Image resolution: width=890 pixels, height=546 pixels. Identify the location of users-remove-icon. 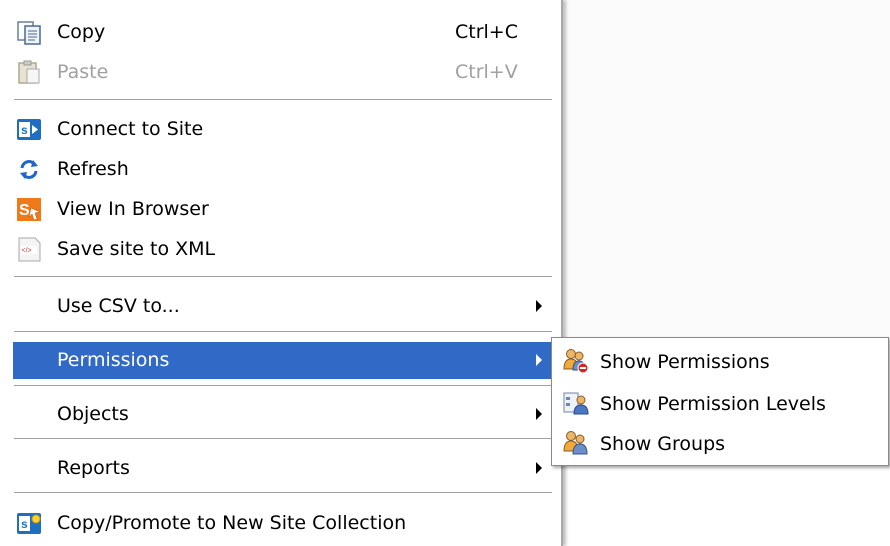
(576, 361).